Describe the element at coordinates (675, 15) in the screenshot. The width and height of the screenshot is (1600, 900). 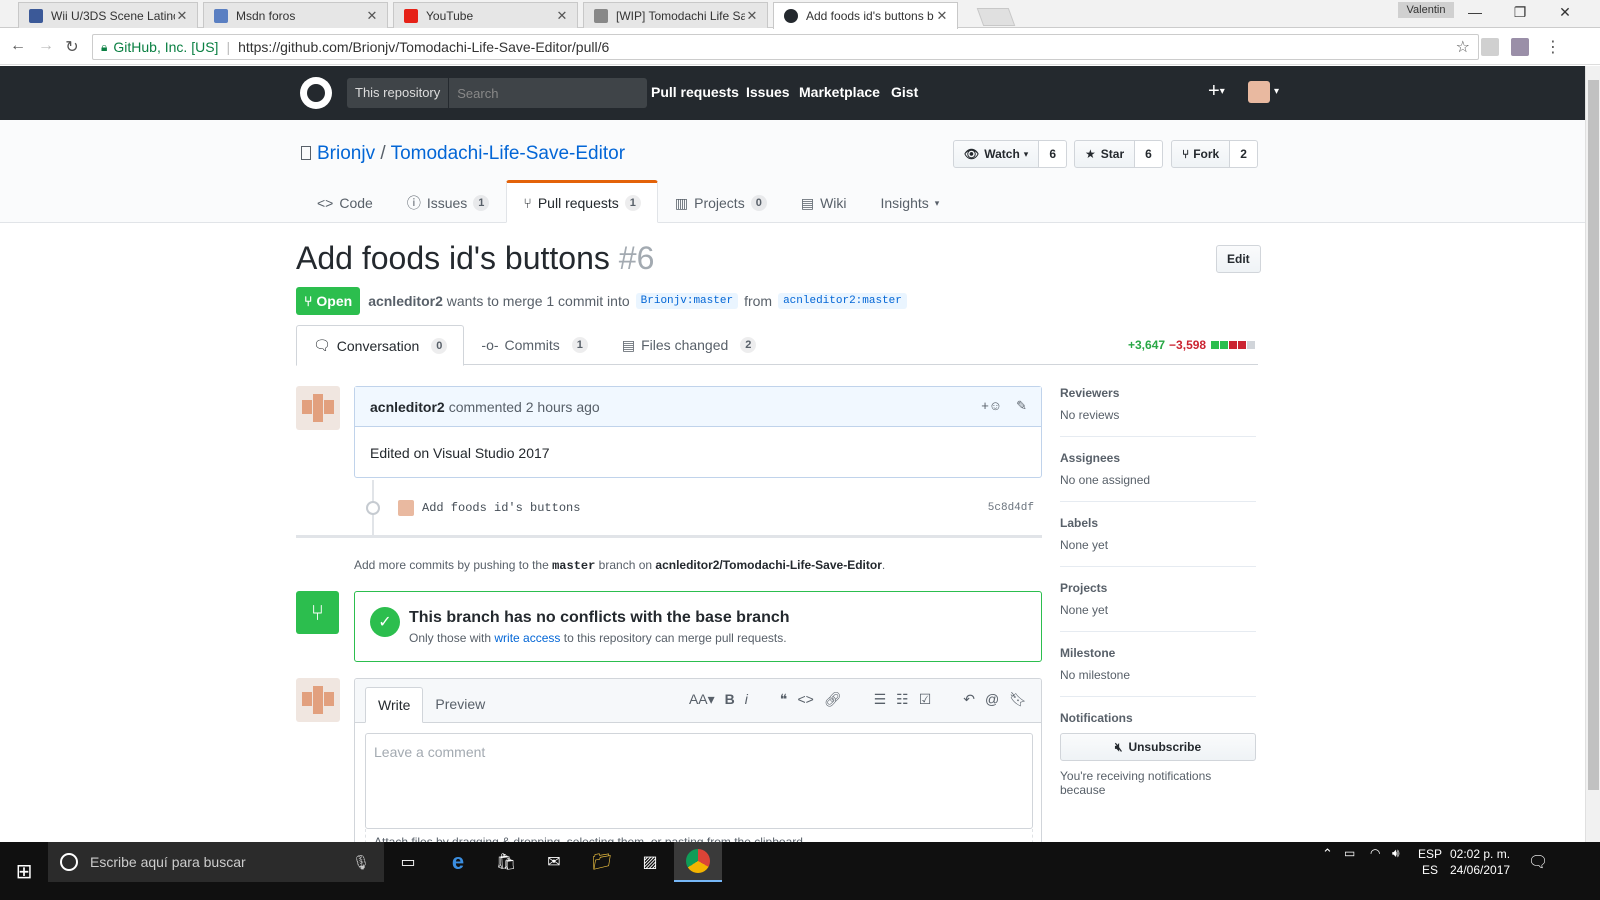
I see `browser-tab-4: [WIP] Tomodachi Life Sa ✕` at that location.